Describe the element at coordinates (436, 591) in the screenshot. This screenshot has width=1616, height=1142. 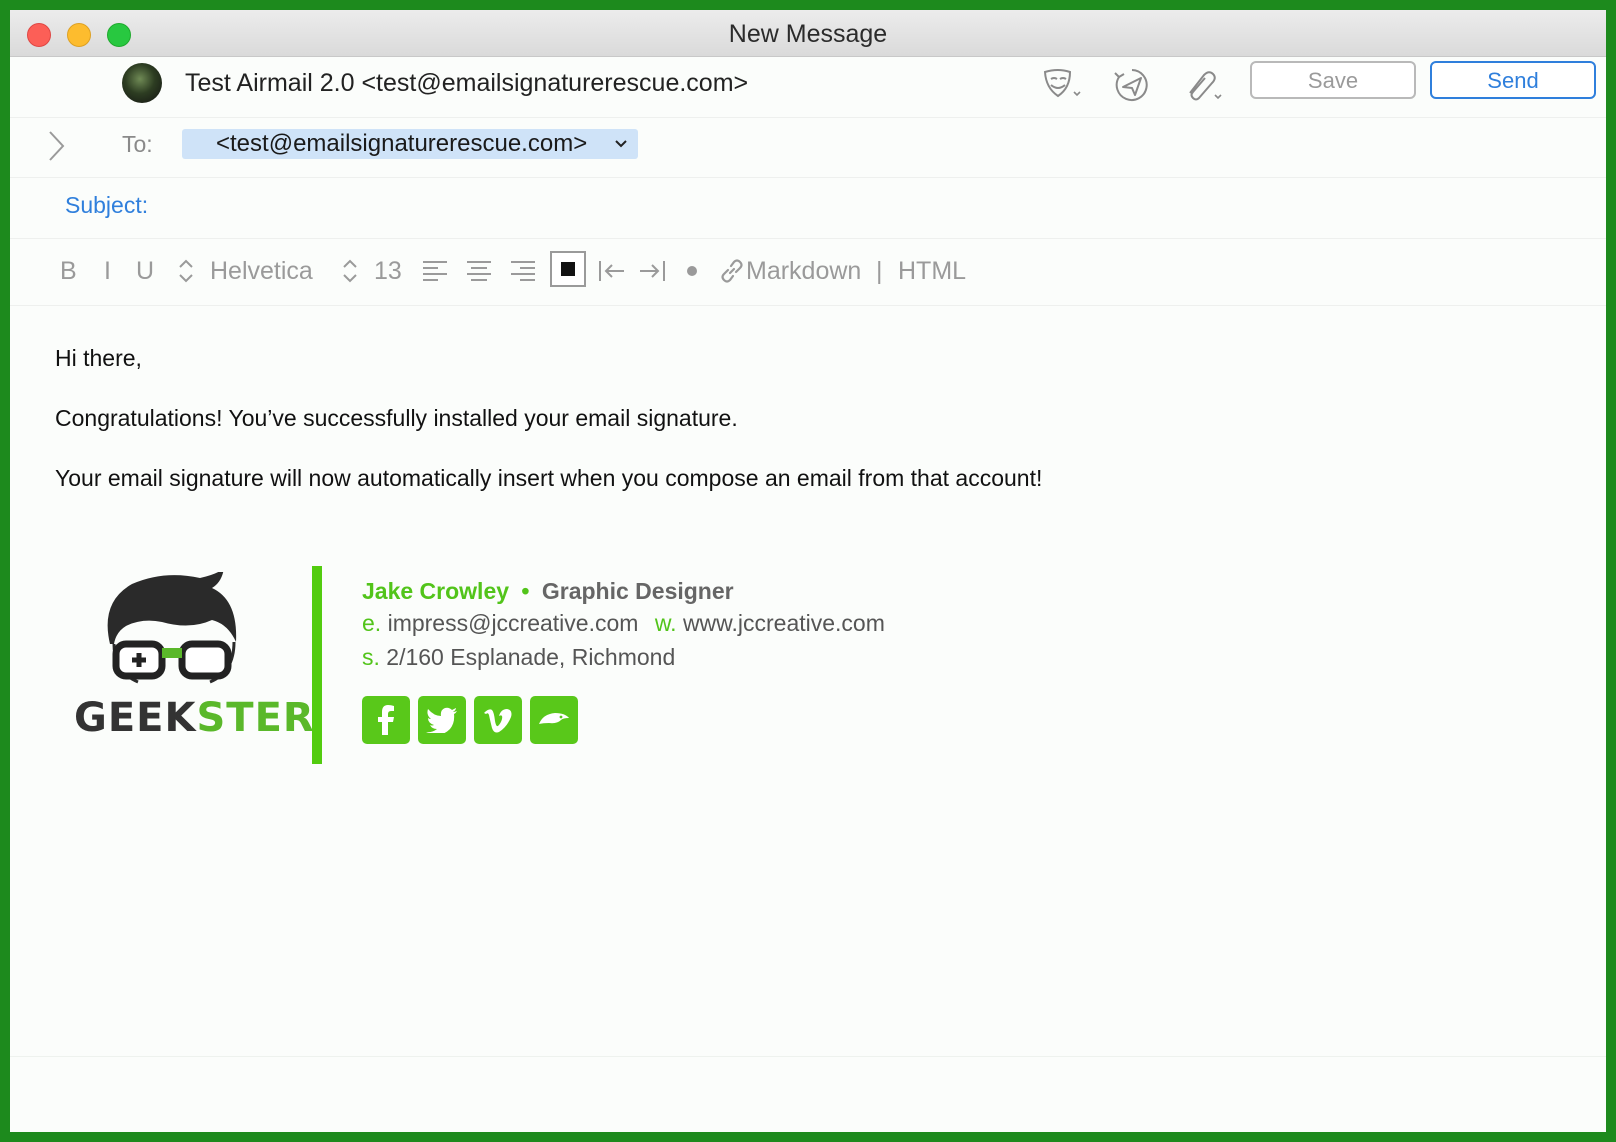
I see `signature-name: Jake Crowley` at that location.